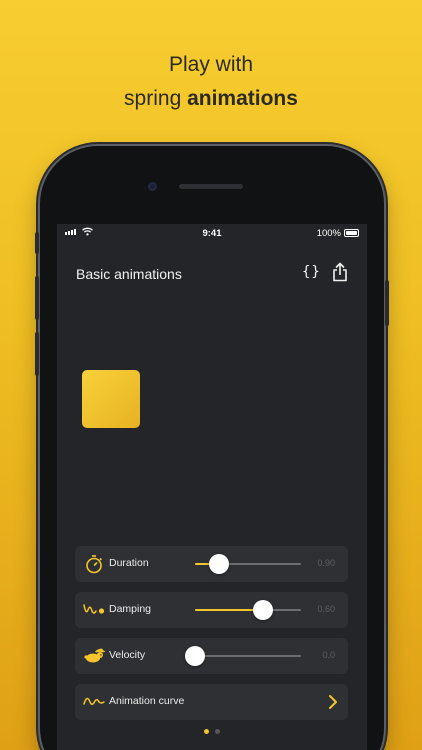  Describe the element at coordinates (326, 609) in the screenshot. I see `damping-value: 0.60` at that location.